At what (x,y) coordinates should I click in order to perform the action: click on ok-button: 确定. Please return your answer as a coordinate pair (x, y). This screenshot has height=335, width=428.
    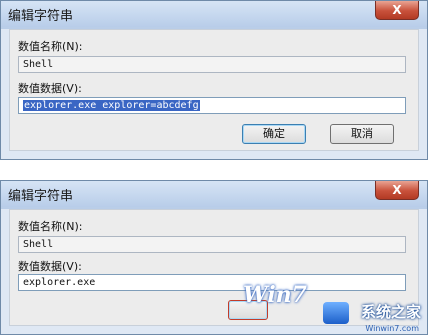
    Looking at the image, I should click on (274, 134).